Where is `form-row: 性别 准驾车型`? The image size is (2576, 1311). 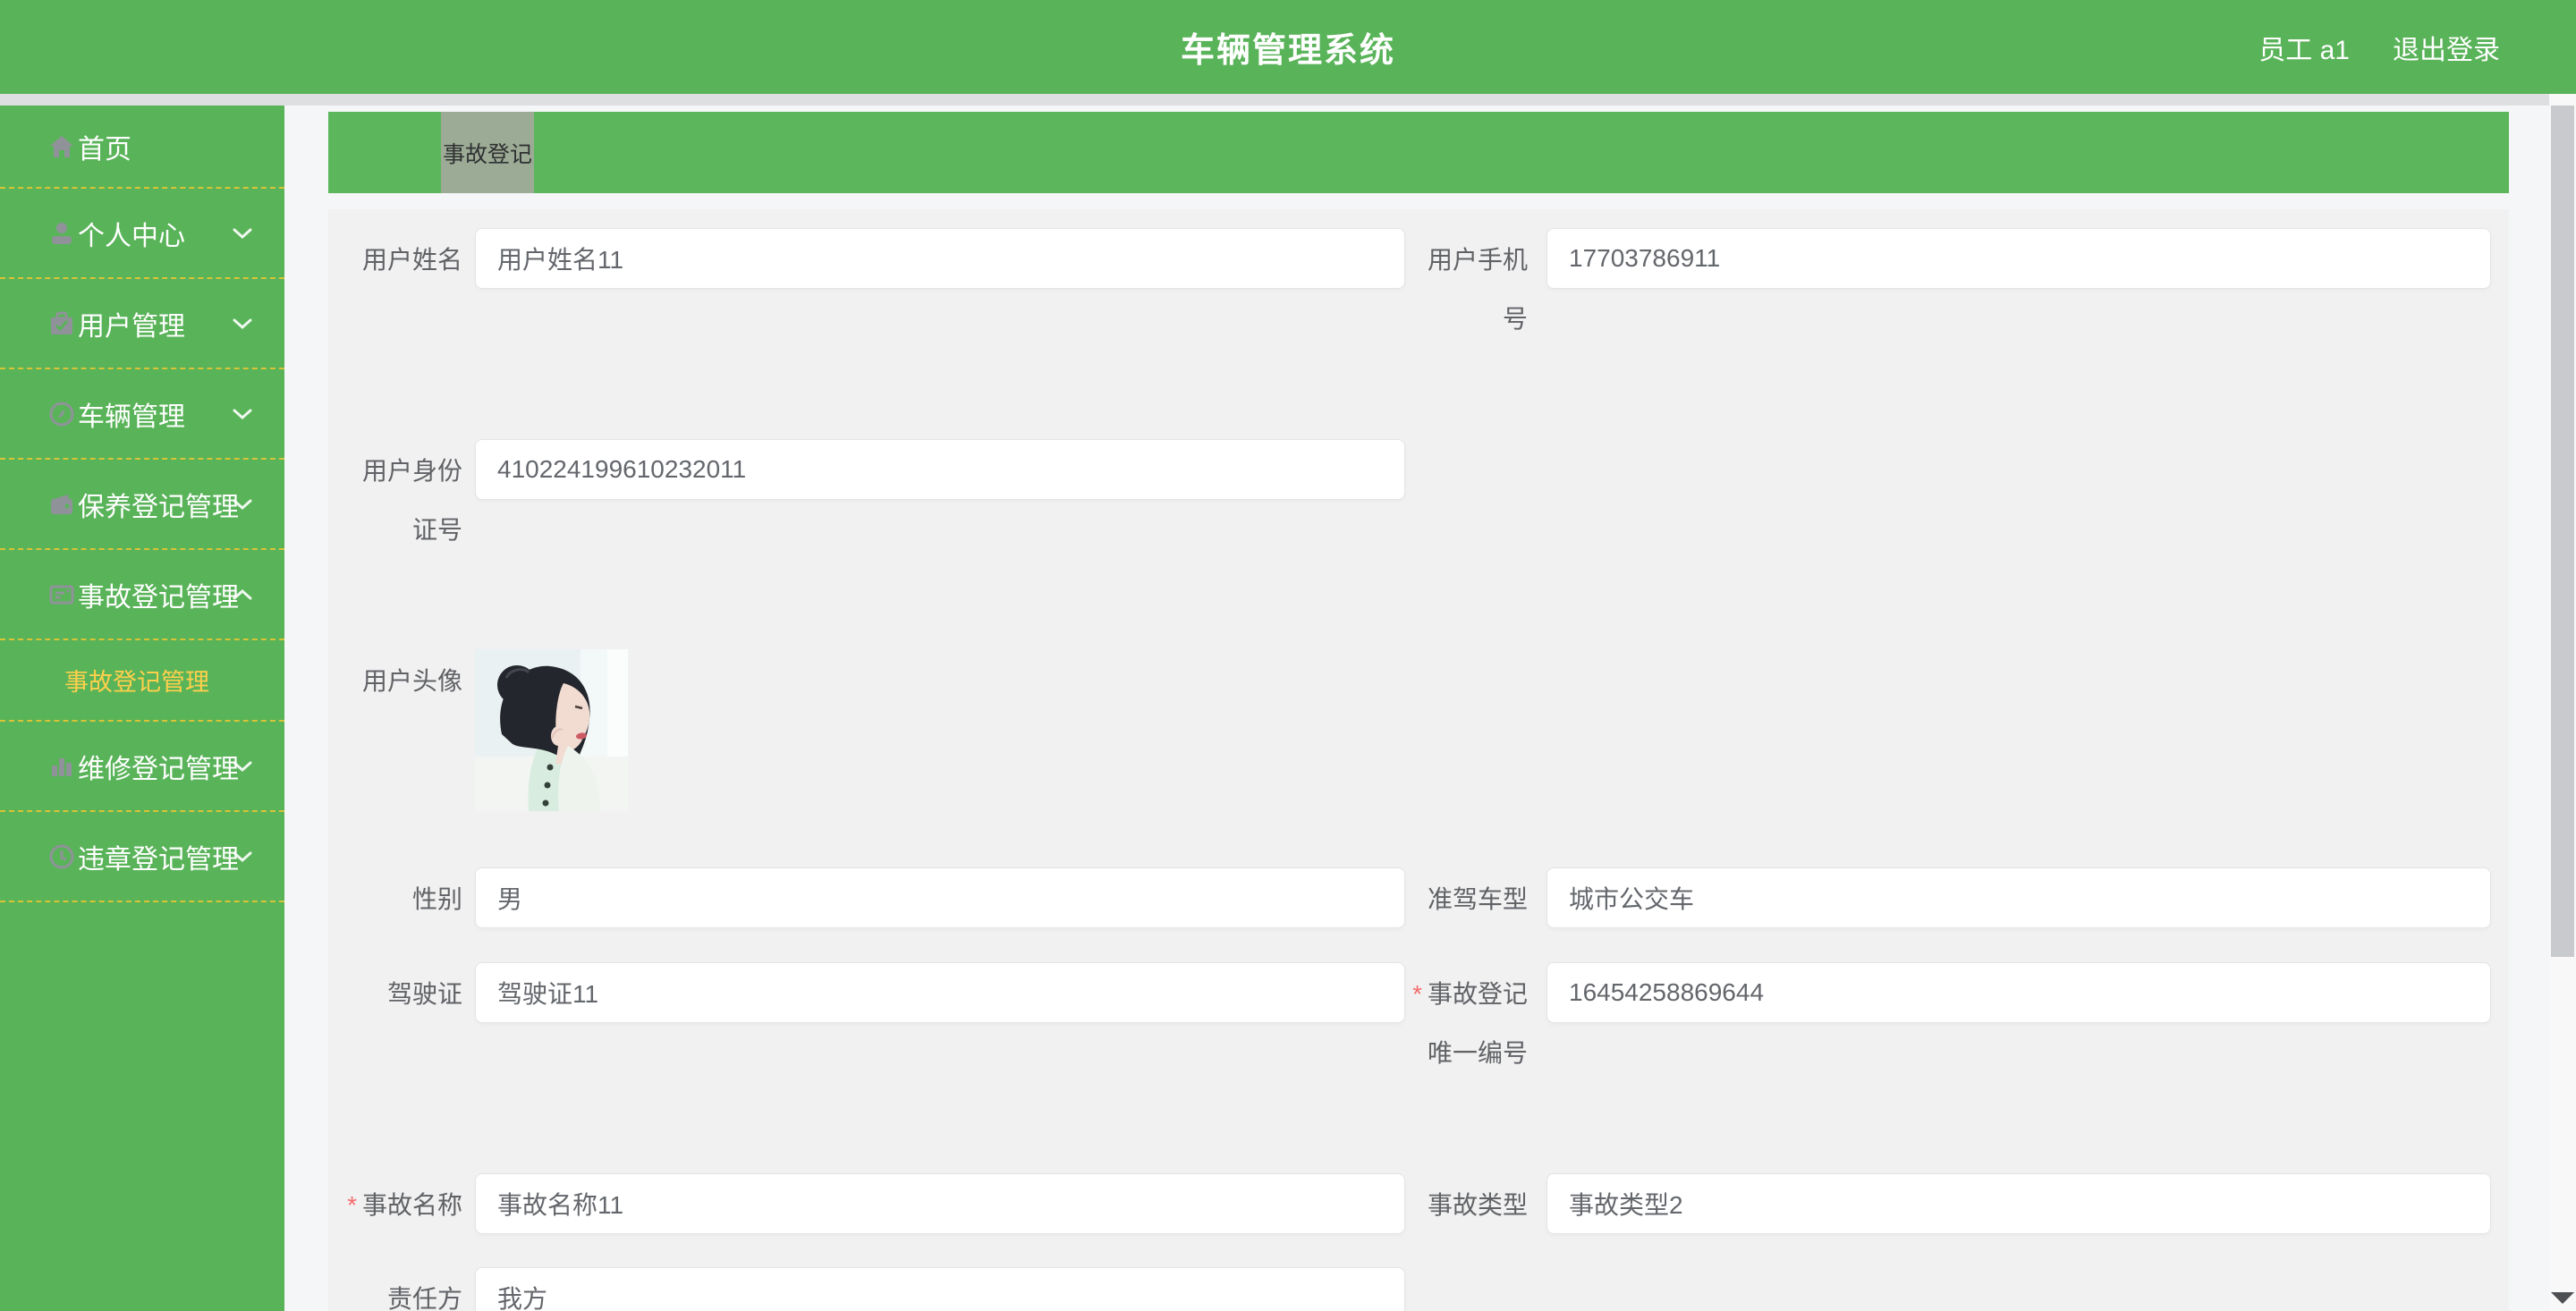
form-row: 性别 准驾车型 is located at coordinates (1425, 898).